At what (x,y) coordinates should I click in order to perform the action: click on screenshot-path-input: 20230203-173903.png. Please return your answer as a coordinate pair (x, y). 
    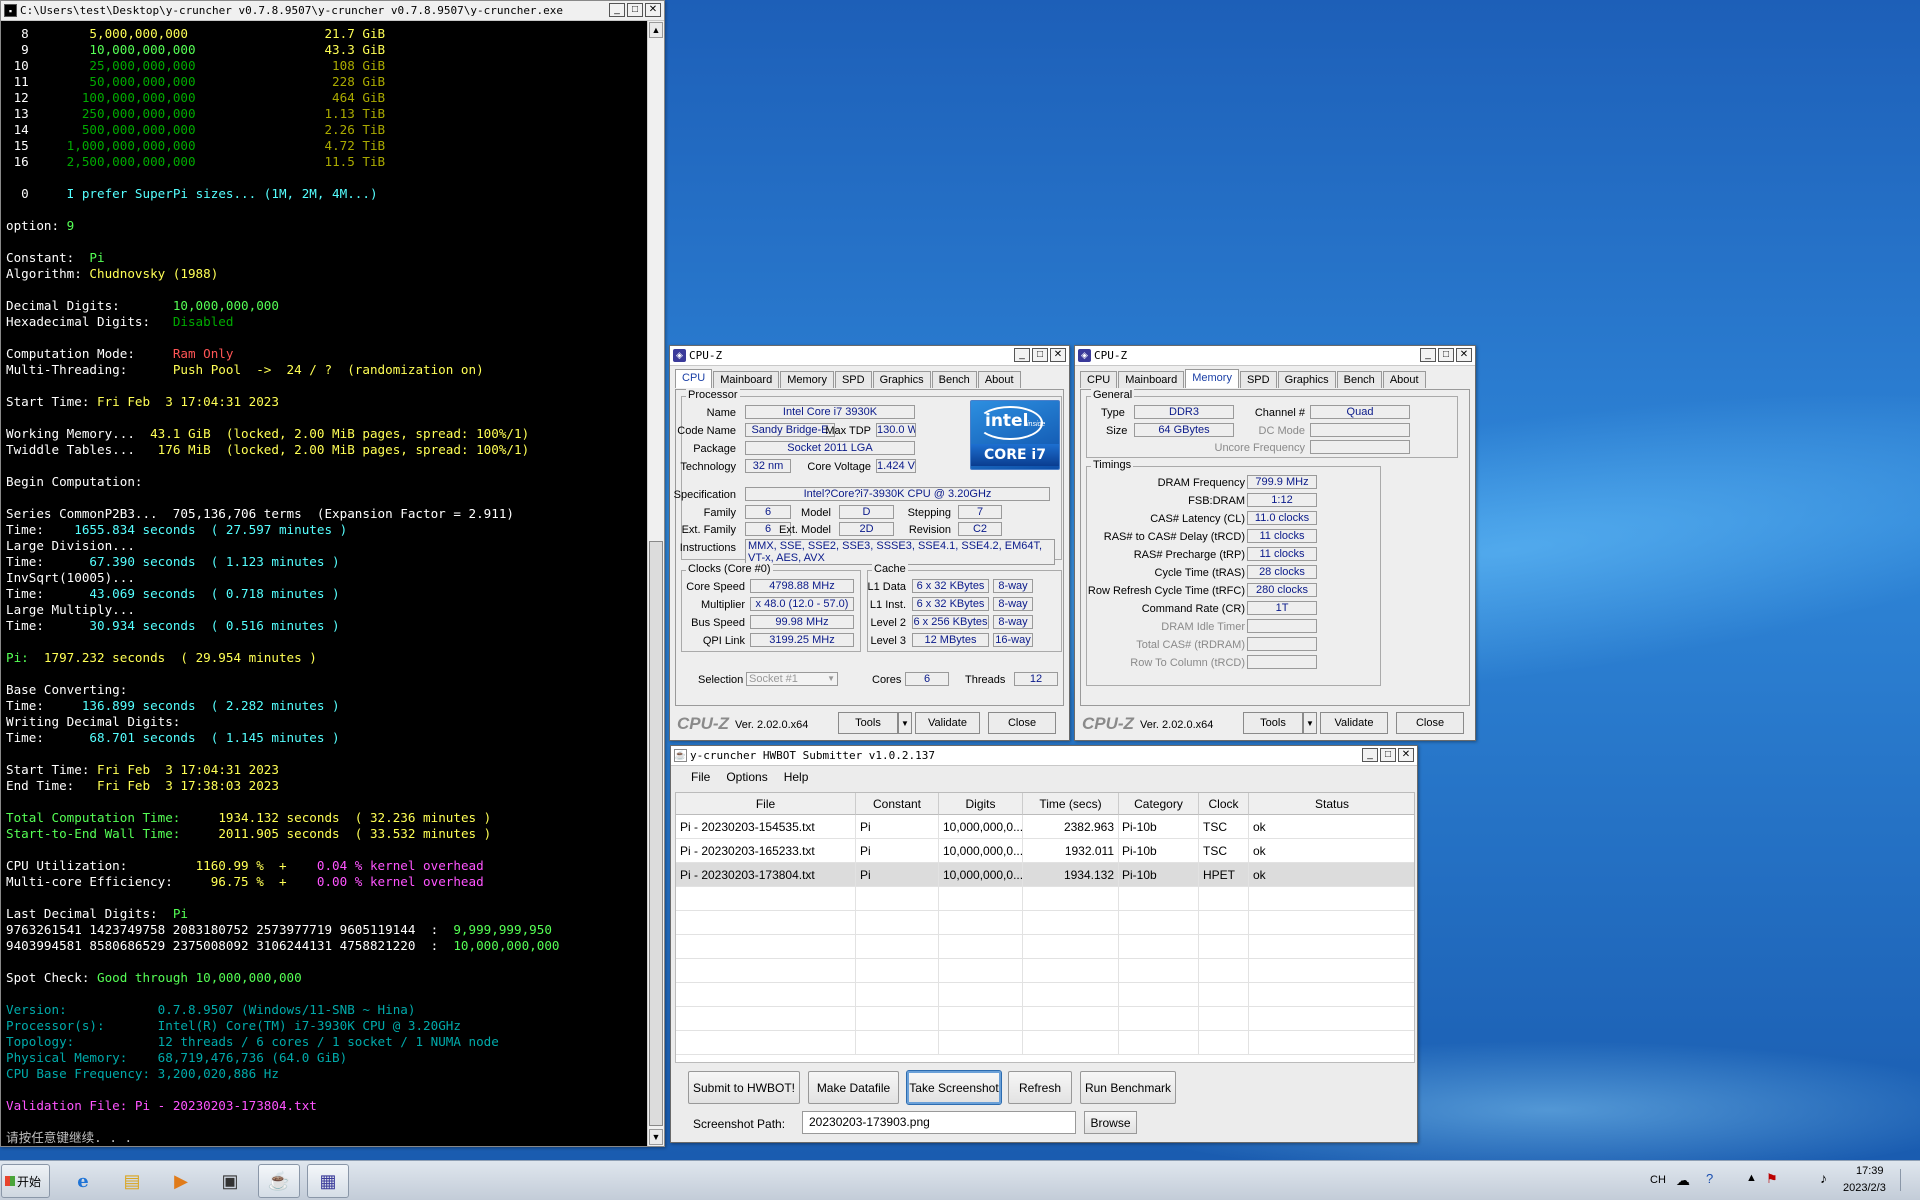
    Looking at the image, I should click on (939, 1122).